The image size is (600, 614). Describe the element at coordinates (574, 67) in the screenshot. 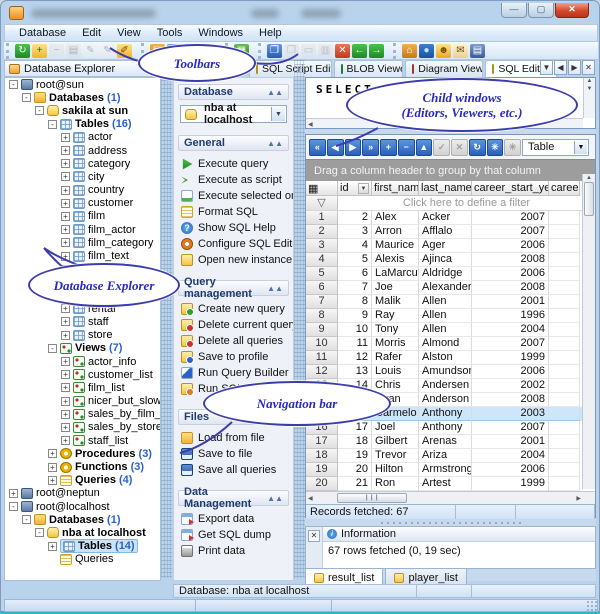

I see `tab-scroll-right-button: ▶` at that location.